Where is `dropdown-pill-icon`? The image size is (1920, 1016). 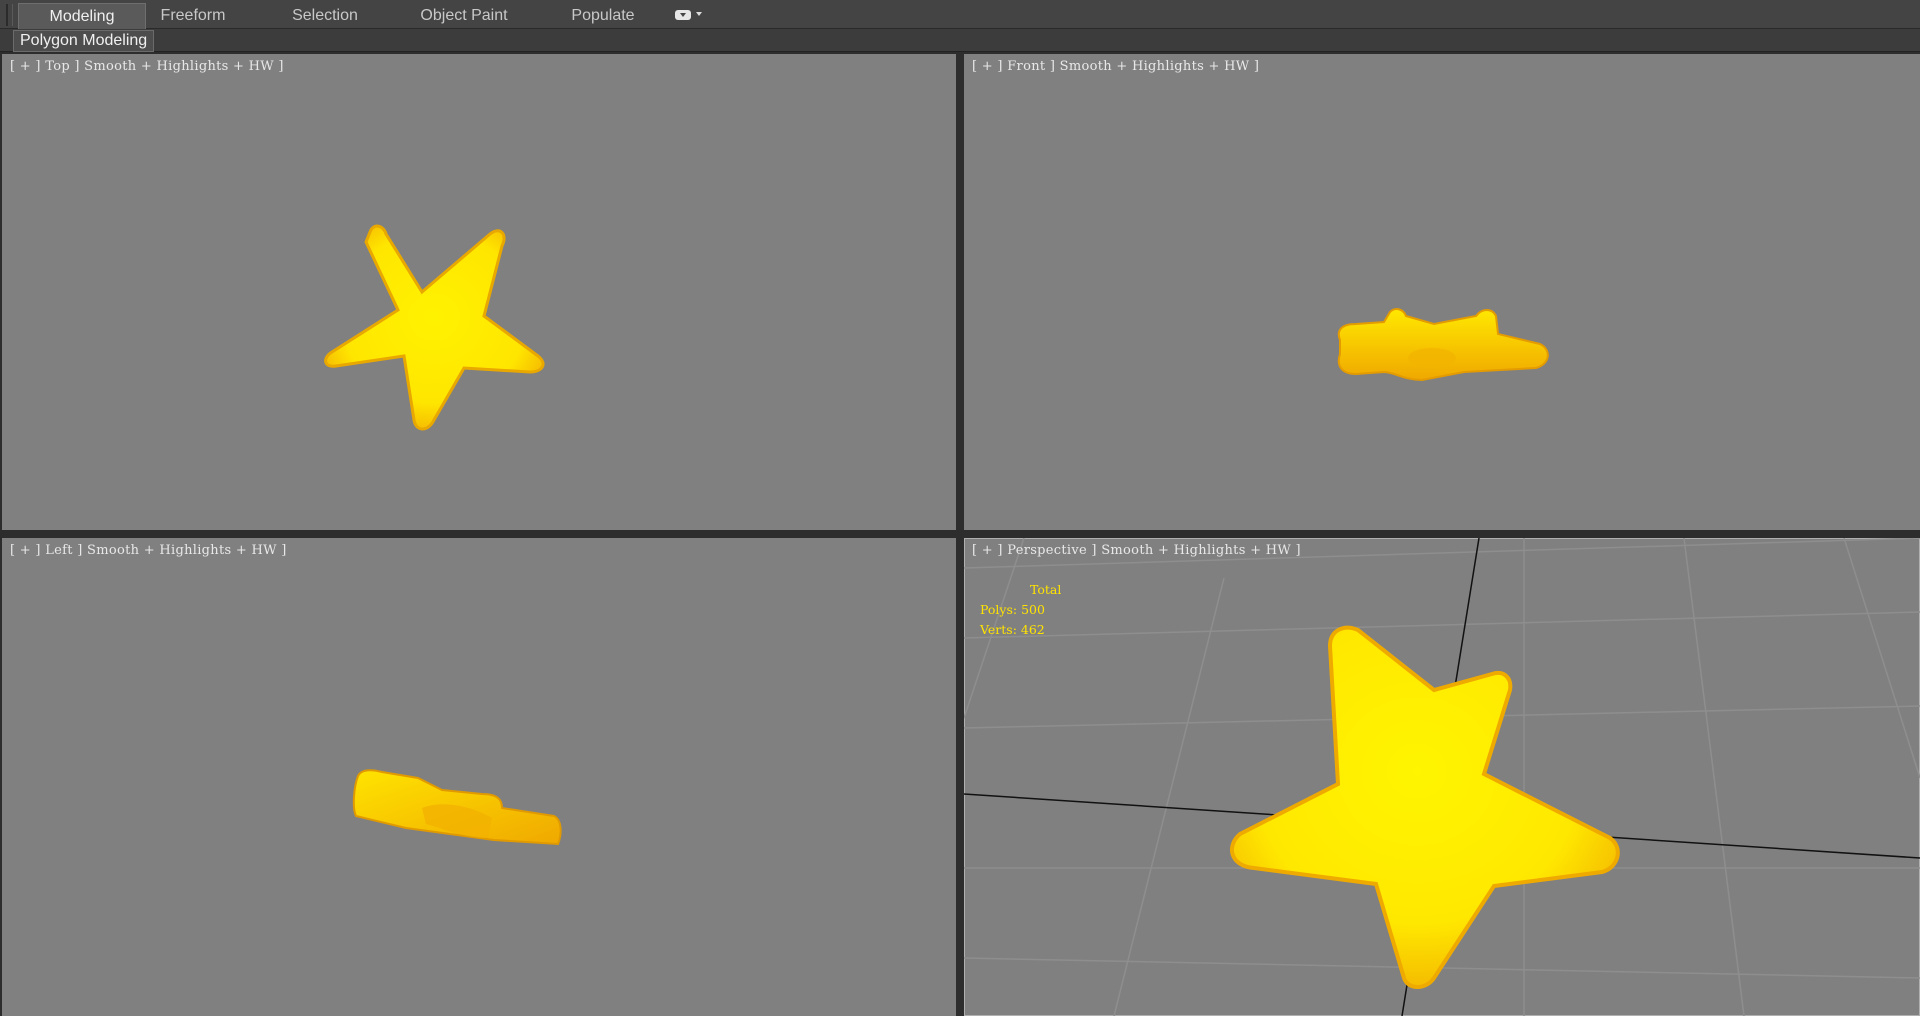 dropdown-pill-icon is located at coordinates (683, 15).